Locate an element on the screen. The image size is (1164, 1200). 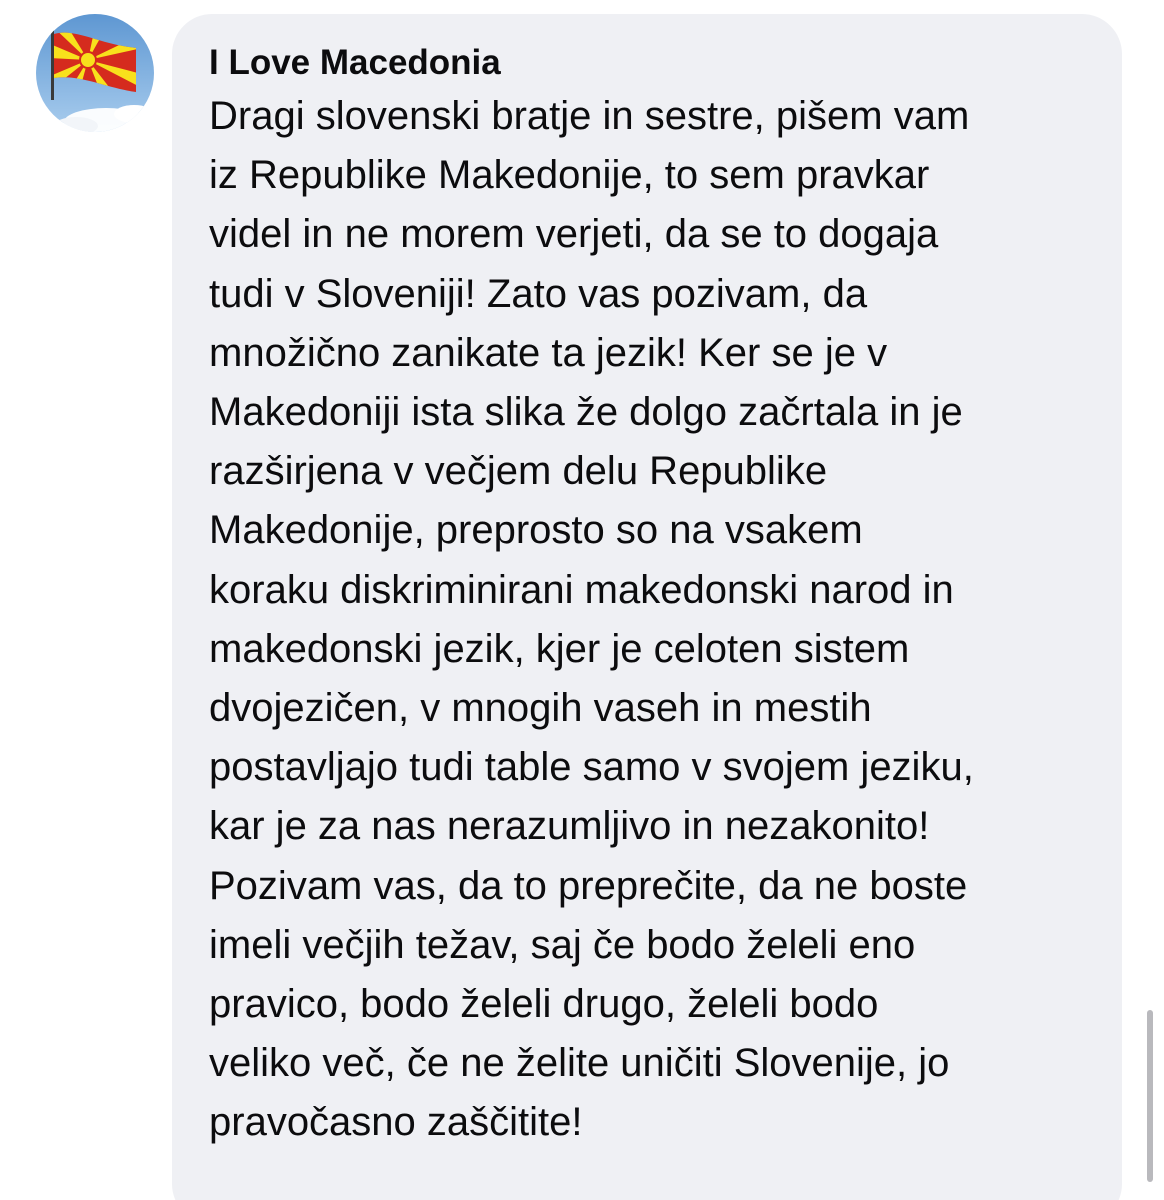
comment-line: dvojezičen, v mnogih vaseh in mestih is located at coordinates (540, 708).